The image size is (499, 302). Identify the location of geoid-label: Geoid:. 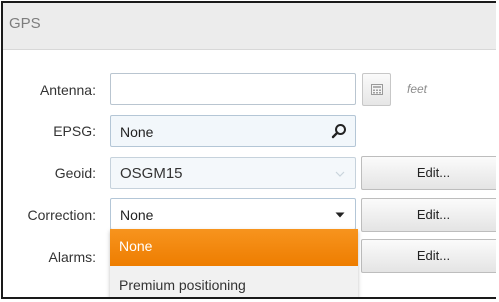
(75, 173).